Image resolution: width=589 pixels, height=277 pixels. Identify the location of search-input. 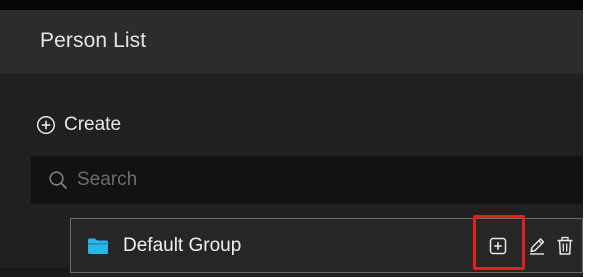
(317, 180).